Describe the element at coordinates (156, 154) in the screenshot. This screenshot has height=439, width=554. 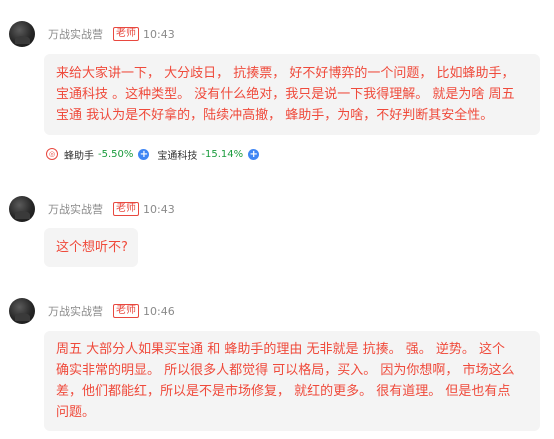
I see `stock-tags: ◎ 蜂助手 -5.50% + 宝通科技 -15.14% +` at that location.